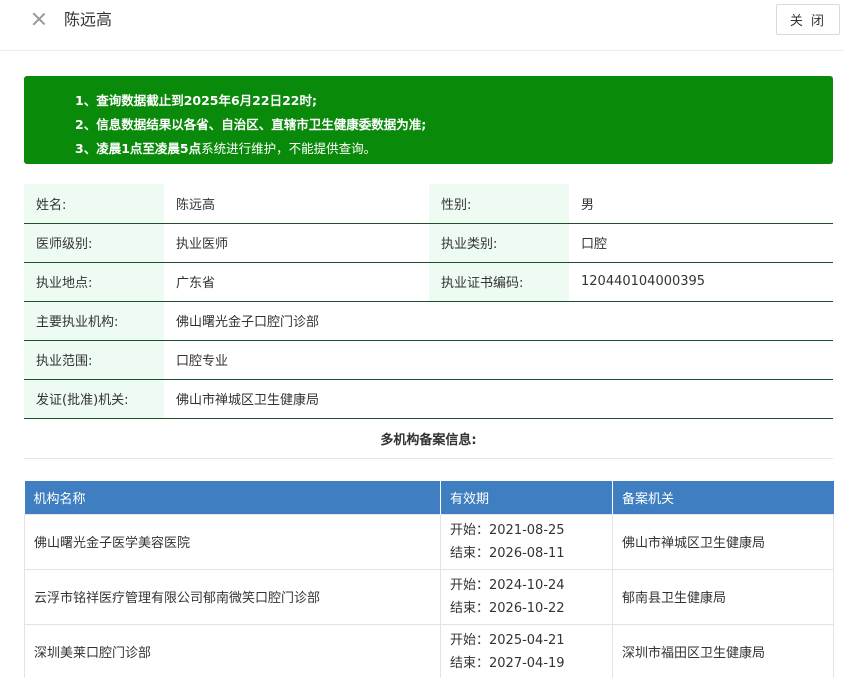 This screenshot has width=844, height=678. Describe the element at coordinates (422, 25) in the screenshot. I see `dialog-header: 陈远高 关 闭` at that location.